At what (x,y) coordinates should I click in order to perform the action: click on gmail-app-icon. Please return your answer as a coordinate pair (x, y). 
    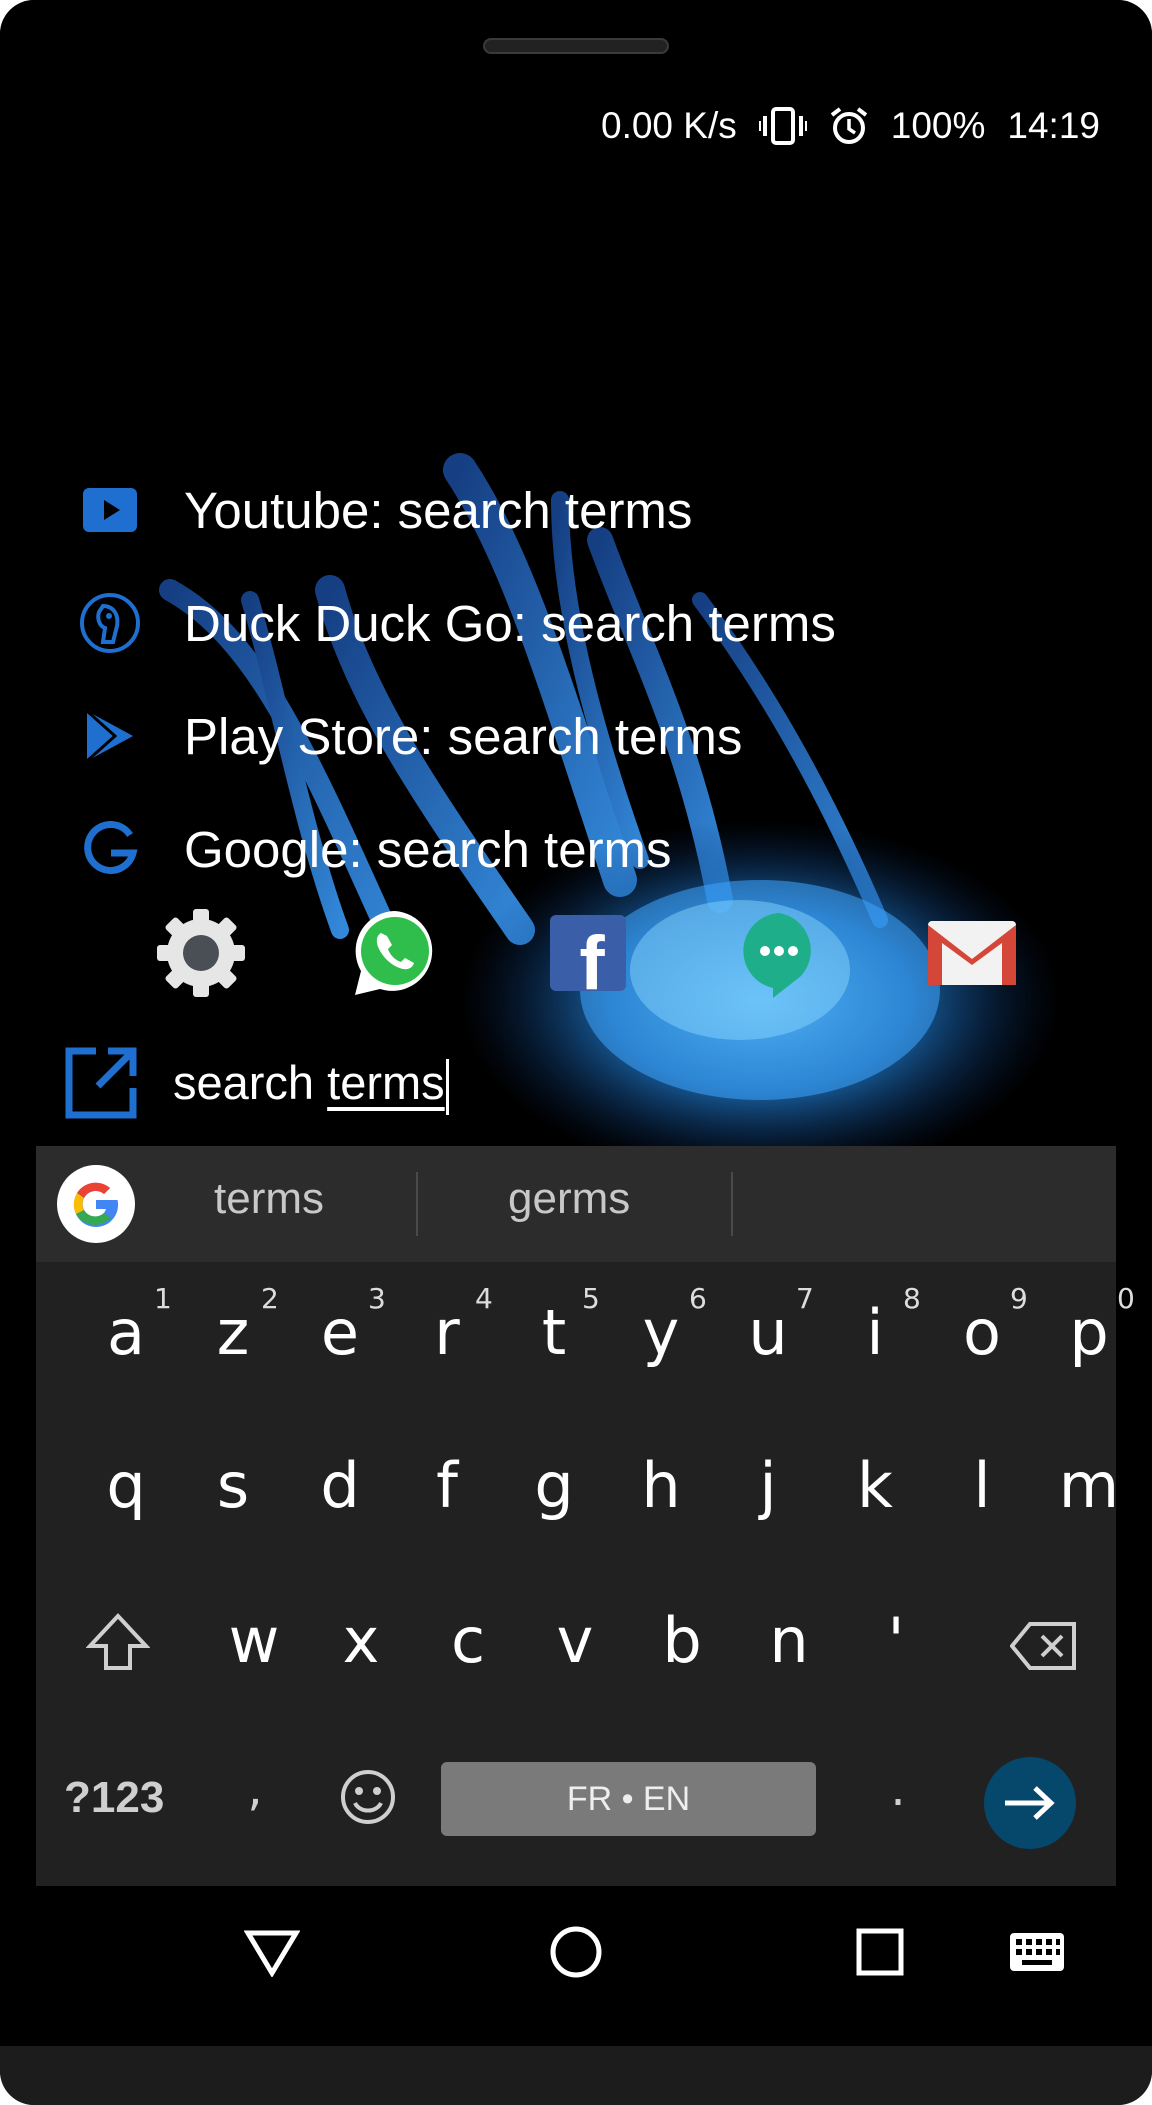
    Looking at the image, I should click on (972, 953).